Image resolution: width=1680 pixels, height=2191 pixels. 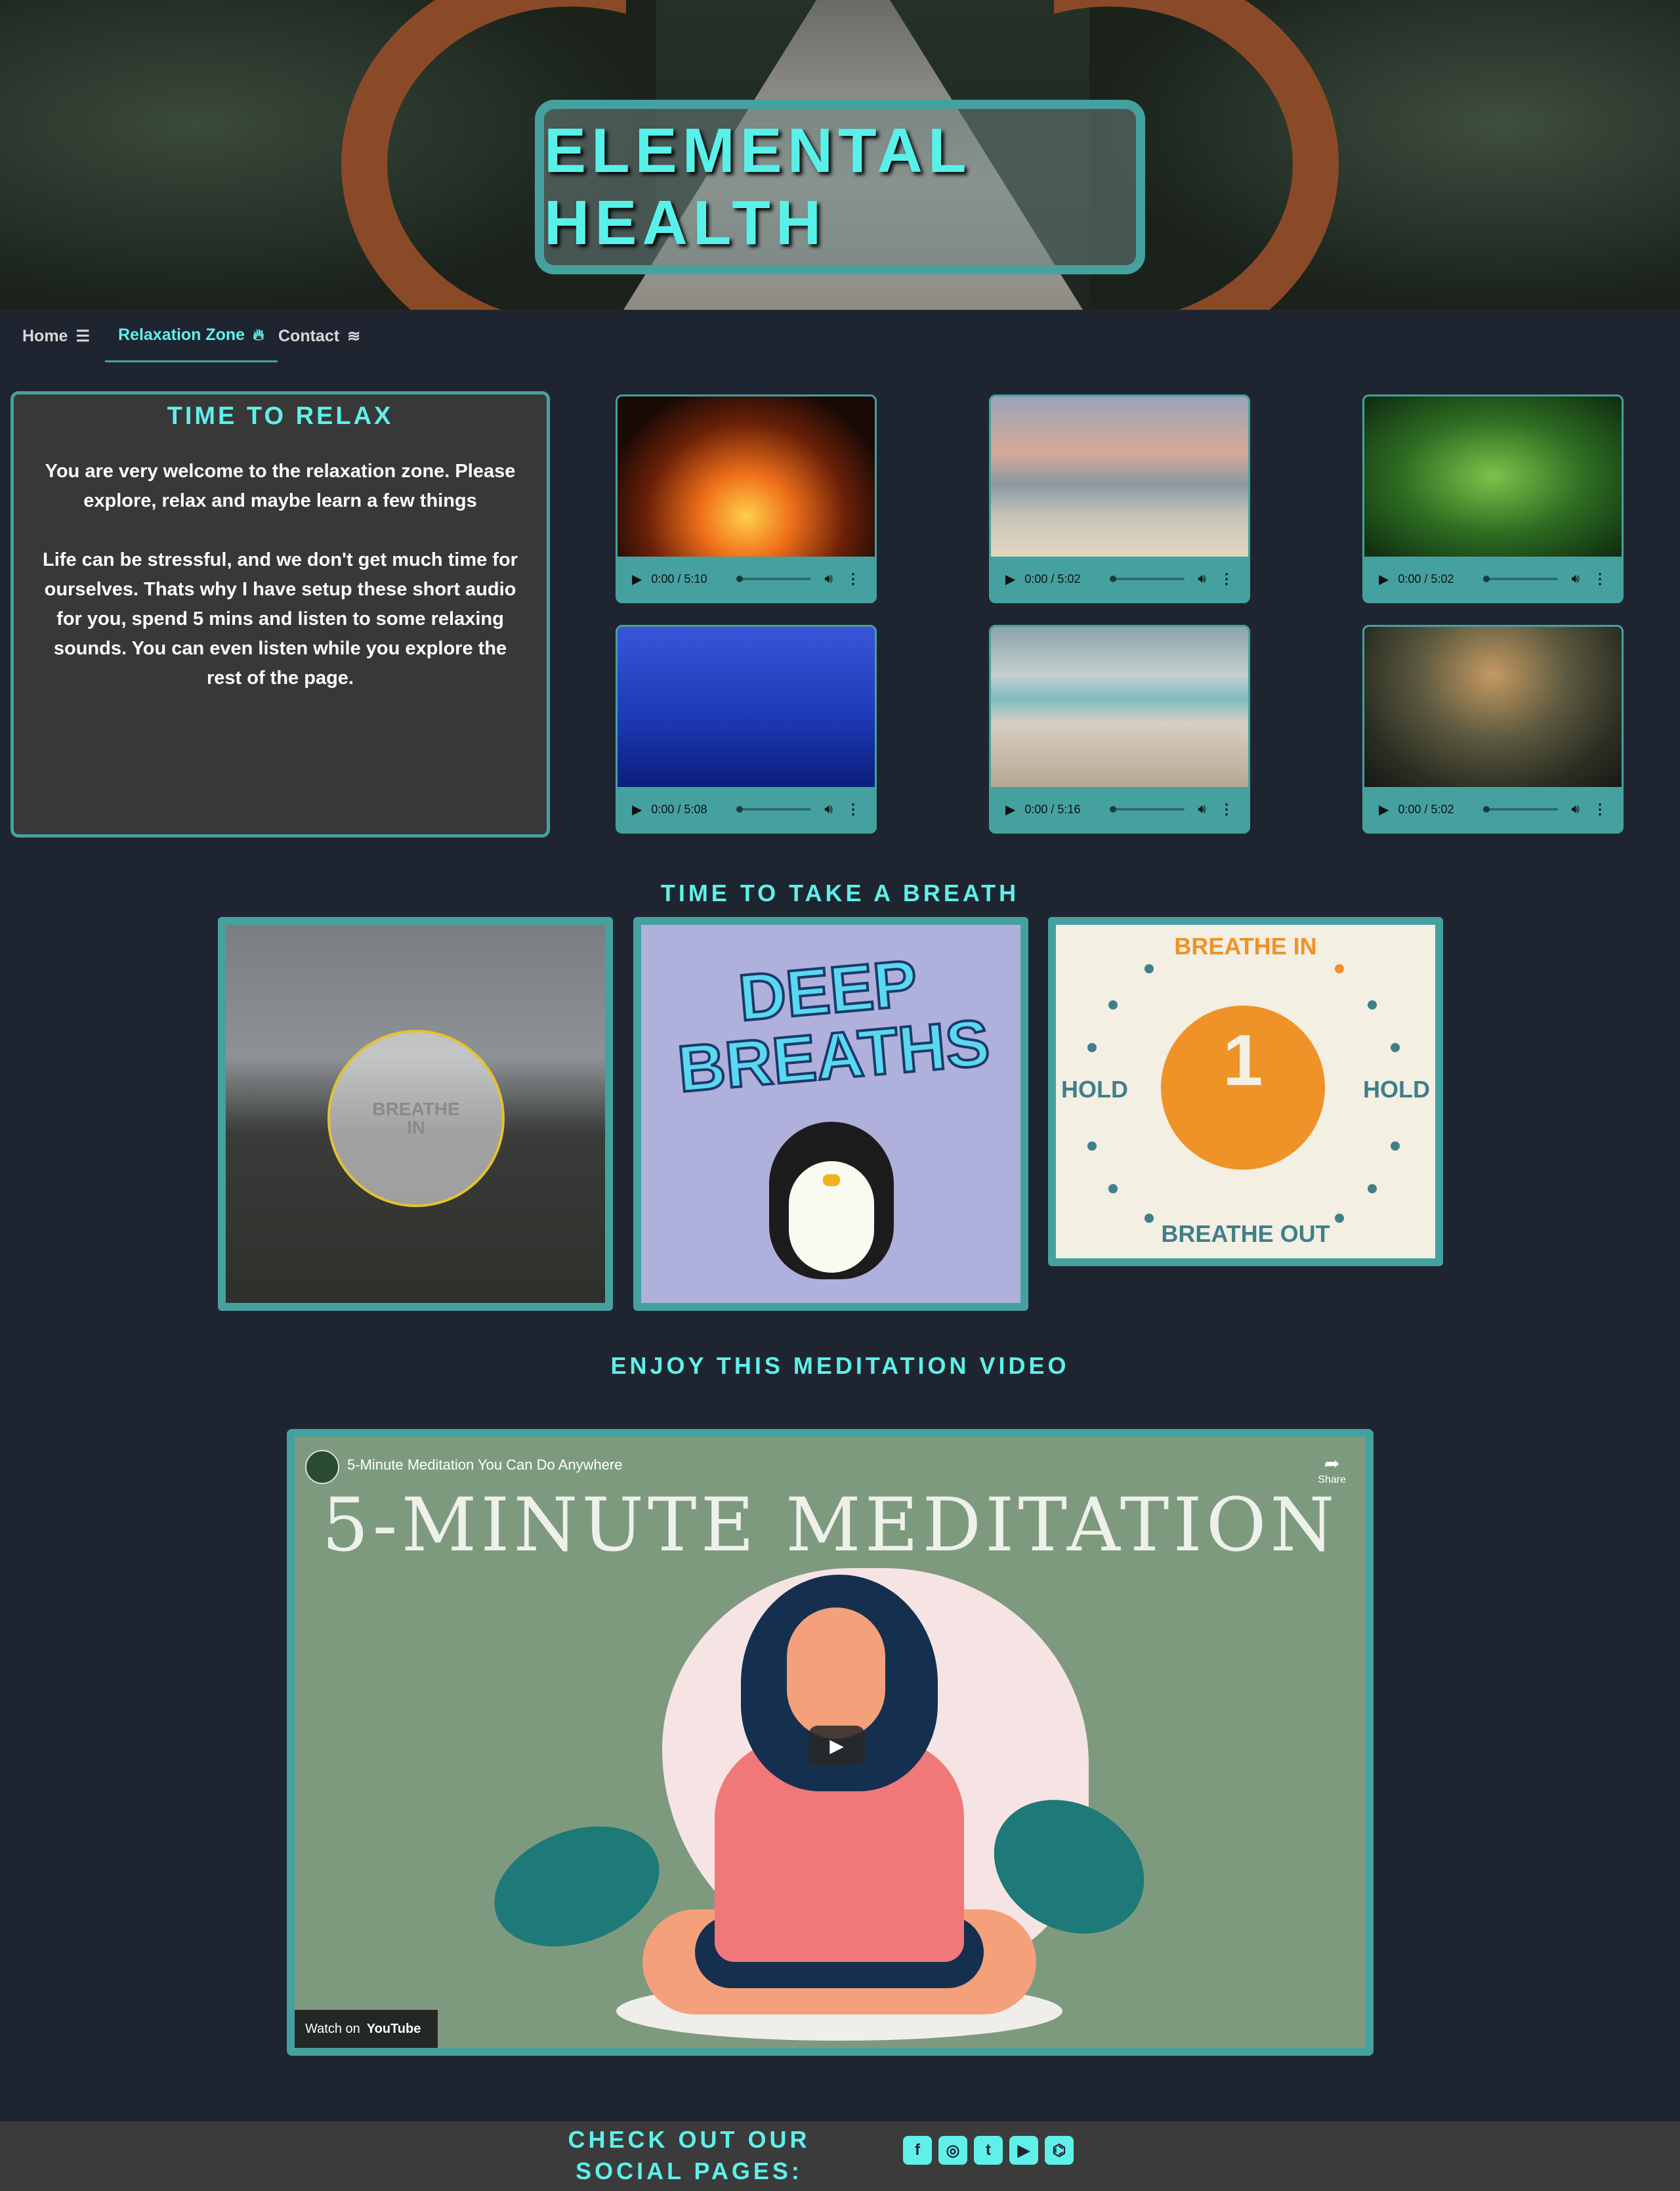 What do you see at coordinates (258, 335) in the screenshot?
I see `fire-icon: 🔥︎` at bounding box center [258, 335].